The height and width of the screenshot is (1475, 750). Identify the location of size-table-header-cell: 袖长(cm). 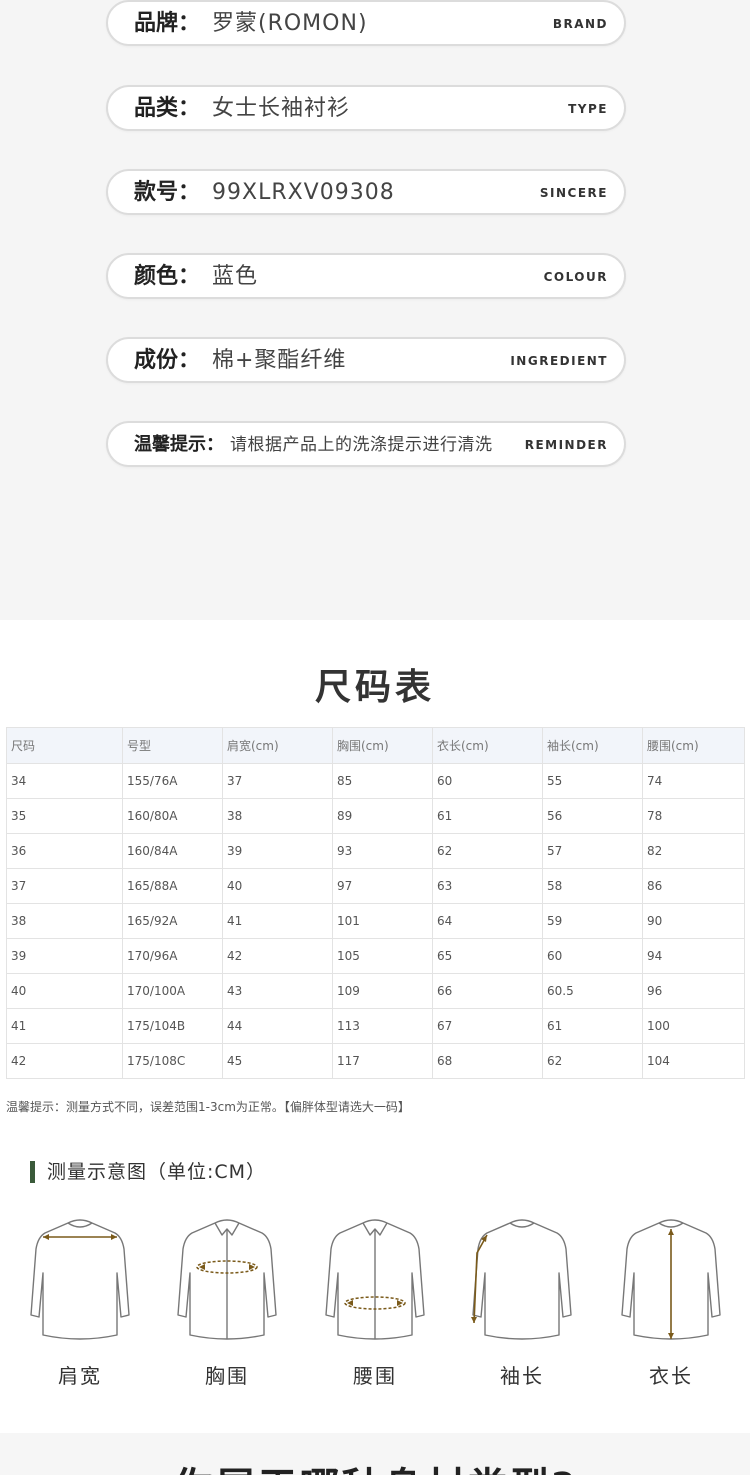
(592, 745).